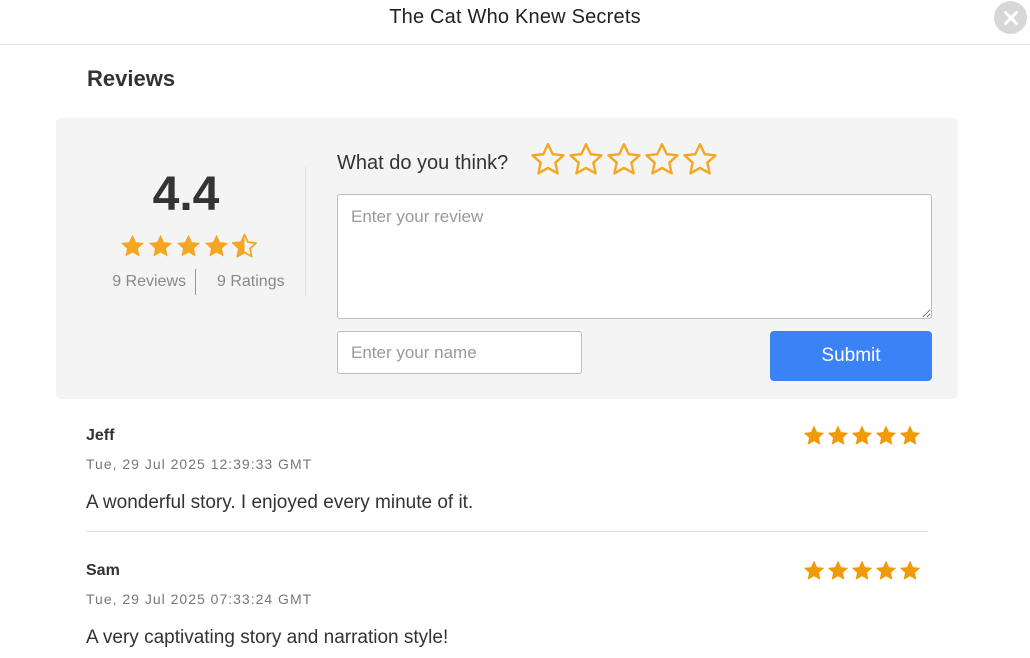 This screenshot has height=658, width=1030. I want to click on close-icon, so click(1010, 17).